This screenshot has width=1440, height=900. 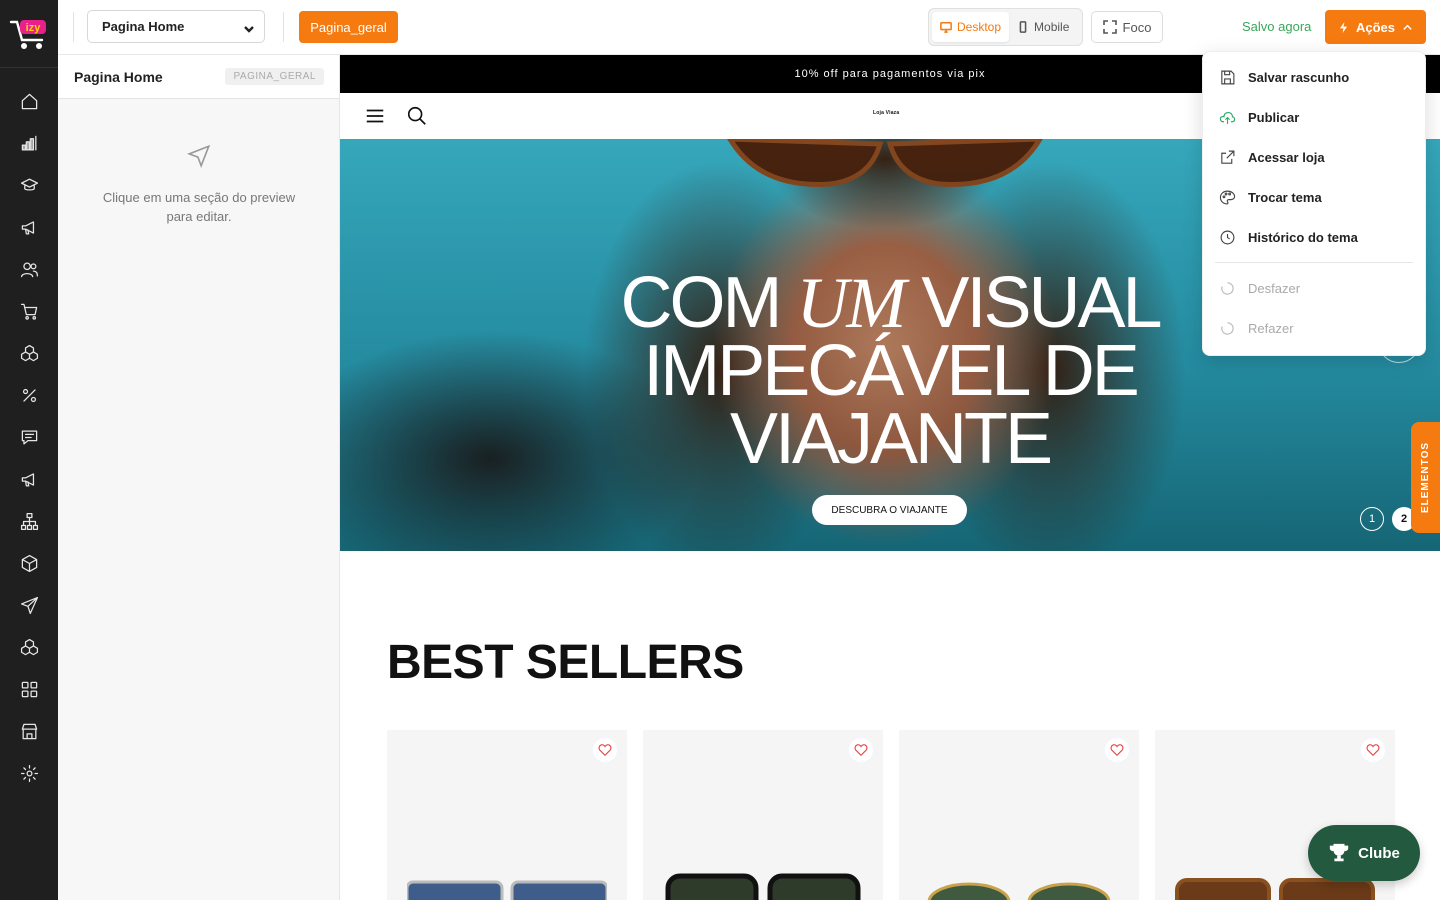 What do you see at coordinates (1109, 27) in the screenshot?
I see `fullscreen-icon` at bounding box center [1109, 27].